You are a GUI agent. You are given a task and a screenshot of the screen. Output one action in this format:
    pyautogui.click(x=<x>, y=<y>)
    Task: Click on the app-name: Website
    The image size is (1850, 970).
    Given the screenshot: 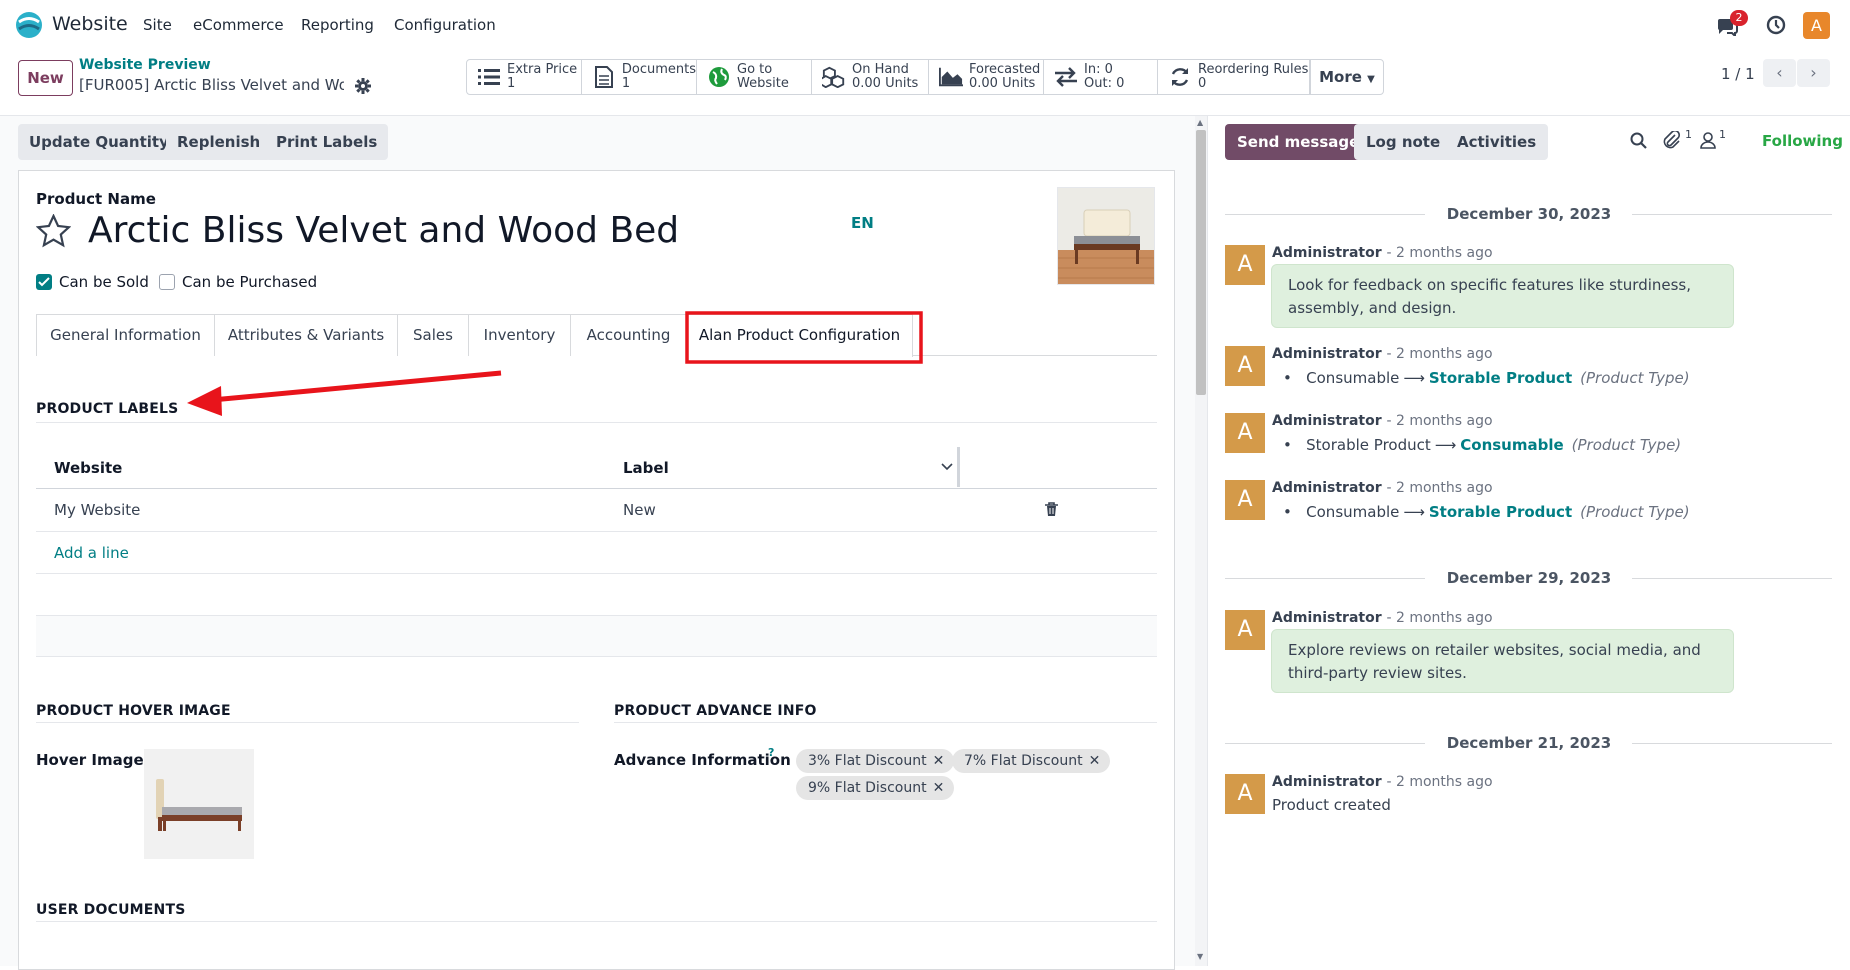 What is the action you would take?
    pyautogui.click(x=90, y=24)
    